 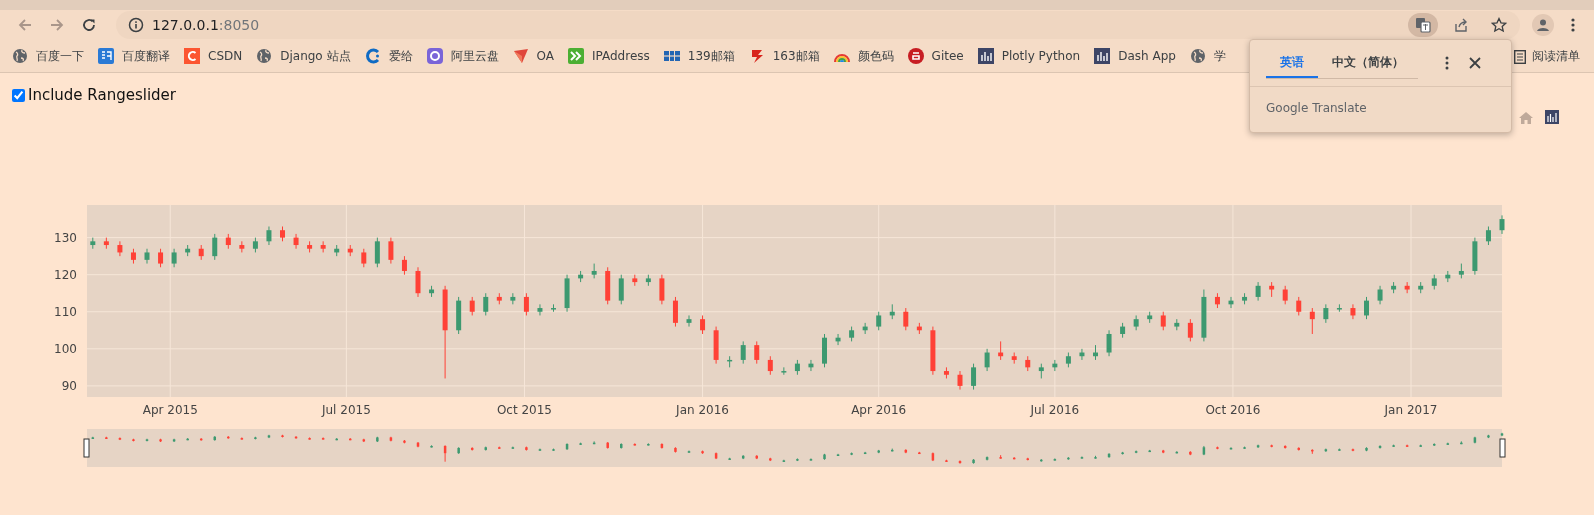 I want to click on axis-label: 130, so click(x=65, y=237).